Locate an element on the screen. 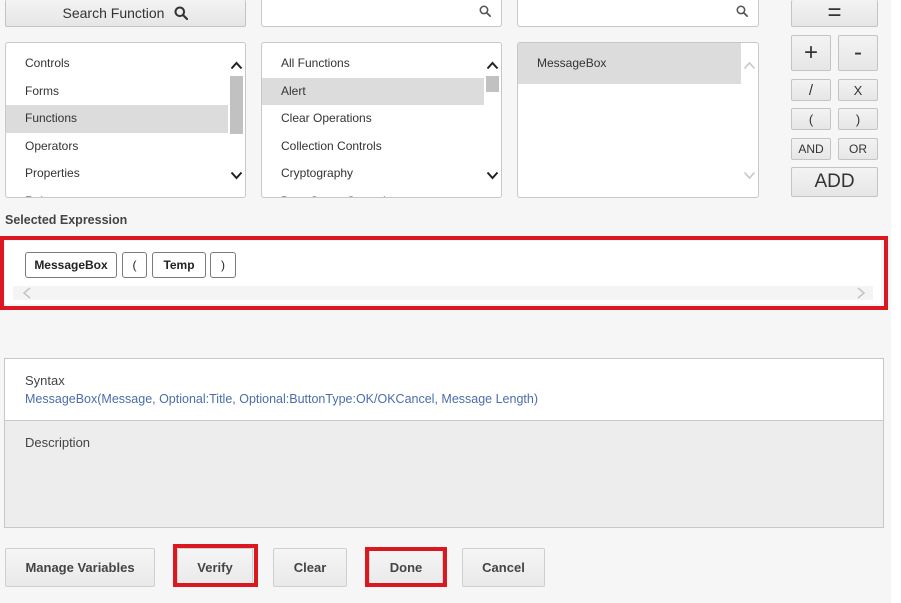 This screenshot has width=901, height=603. close-paren-button: ) is located at coordinates (858, 119).